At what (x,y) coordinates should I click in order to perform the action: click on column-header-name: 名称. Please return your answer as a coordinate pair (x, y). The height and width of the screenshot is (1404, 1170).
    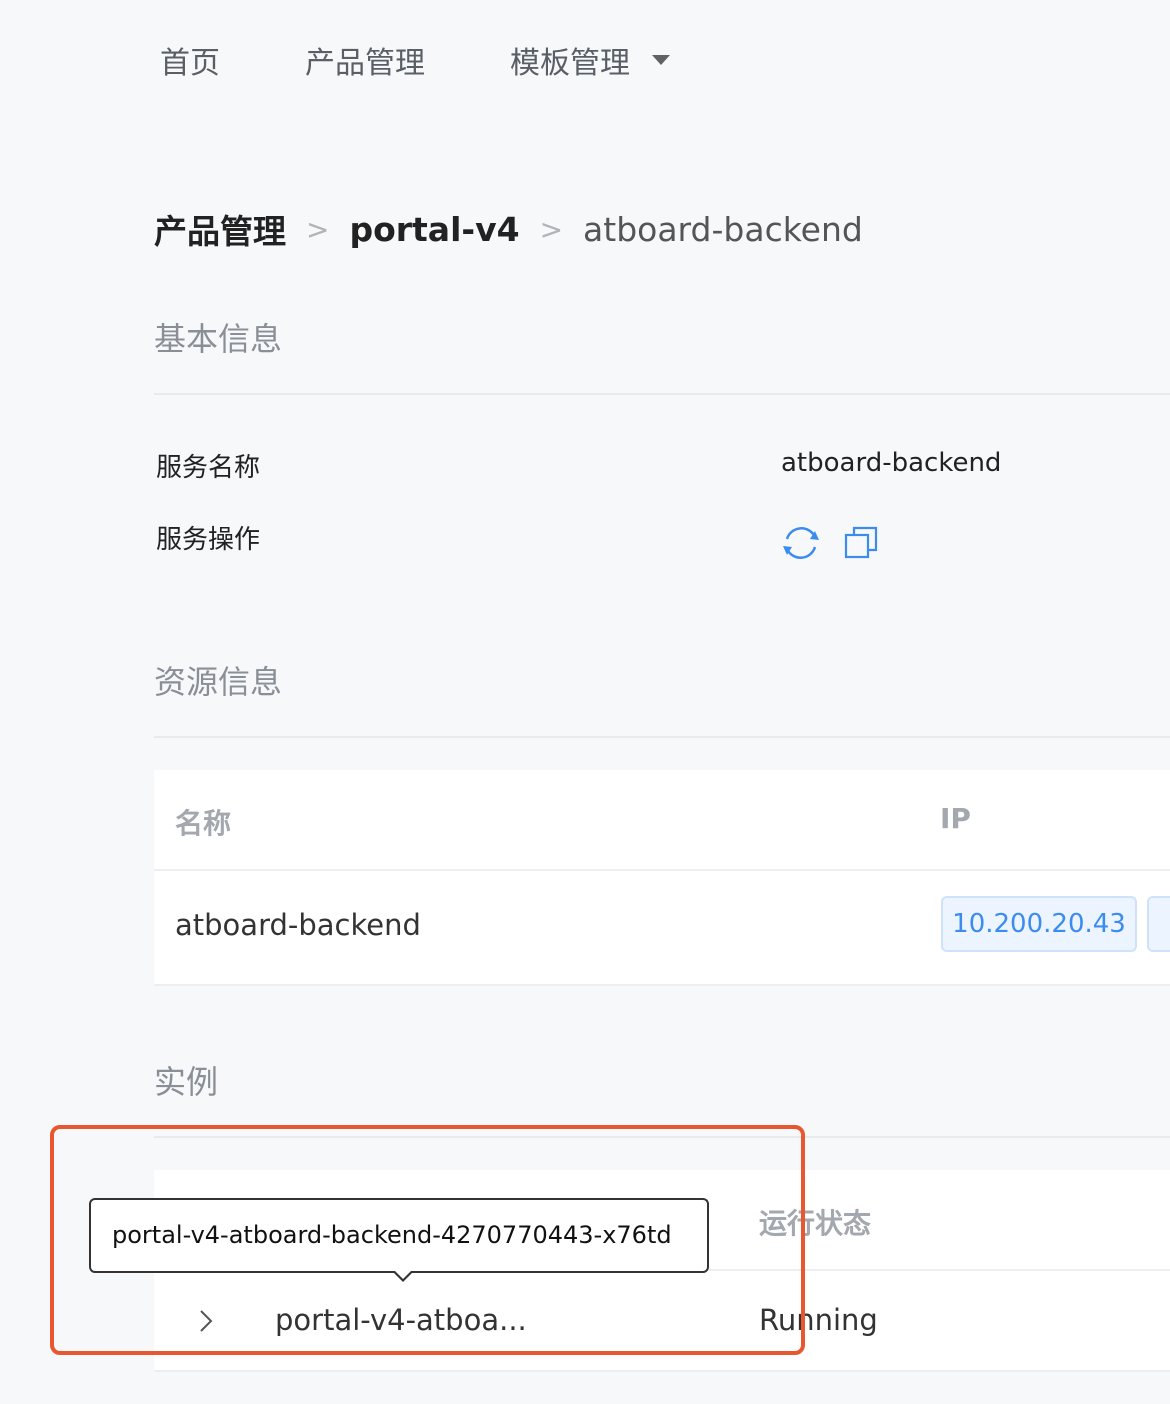
    Looking at the image, I should click on (203, 823).